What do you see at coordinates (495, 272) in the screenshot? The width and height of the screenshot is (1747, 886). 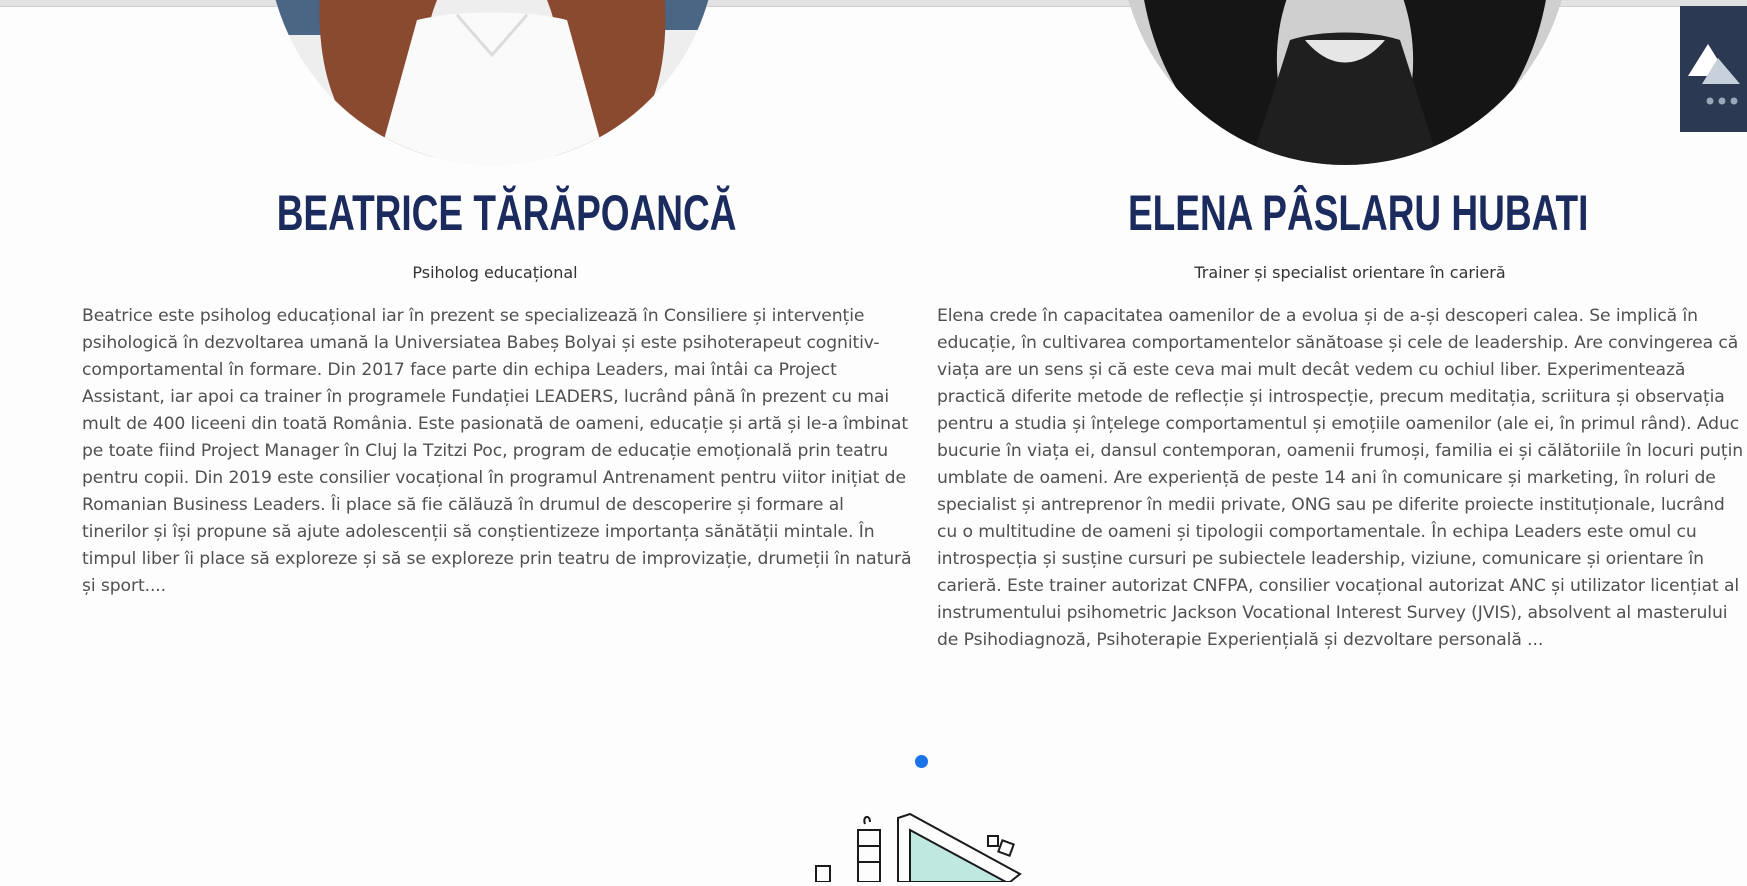 I see `person-role-beatrice: Psiholog educațional` at bounding box center [495, 272].